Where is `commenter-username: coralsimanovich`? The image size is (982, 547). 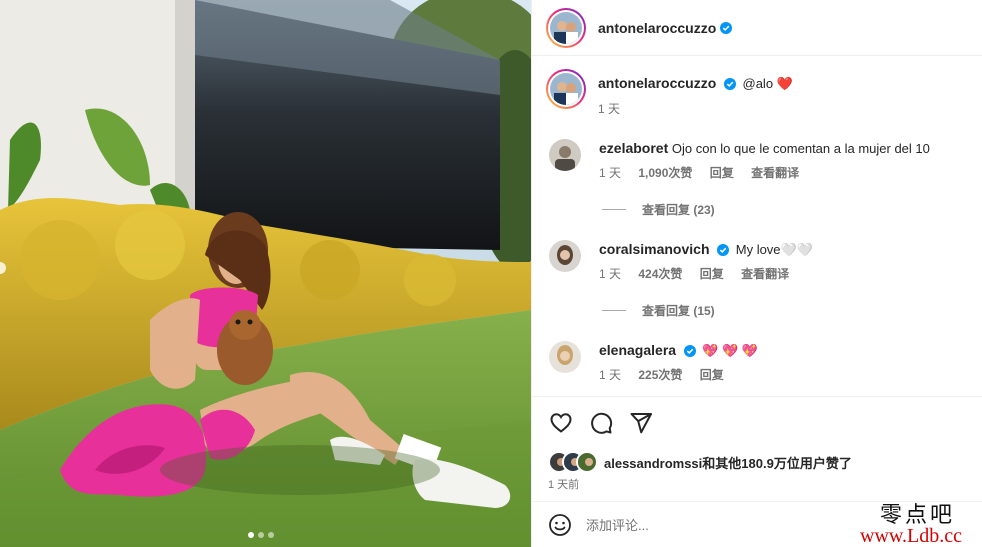 commenter-username: coralsimanovich is located at coordinates (654, 249).